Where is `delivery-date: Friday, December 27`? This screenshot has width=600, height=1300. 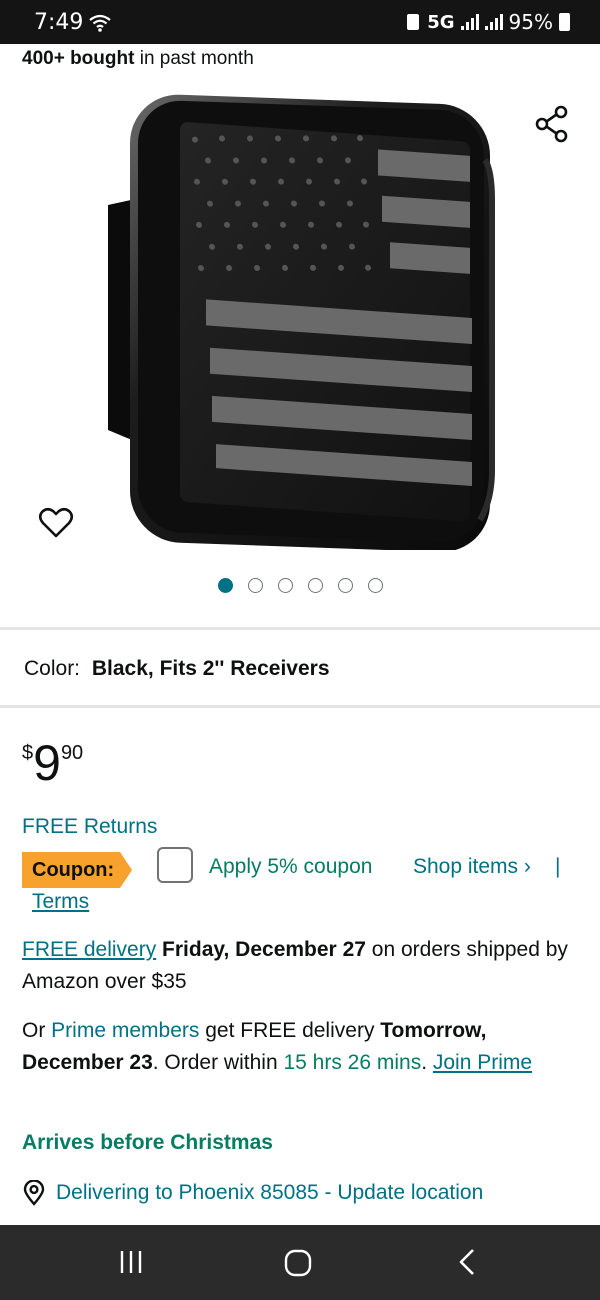 delivery-date: Friday, December 27 is located at coordinates (264, 949).